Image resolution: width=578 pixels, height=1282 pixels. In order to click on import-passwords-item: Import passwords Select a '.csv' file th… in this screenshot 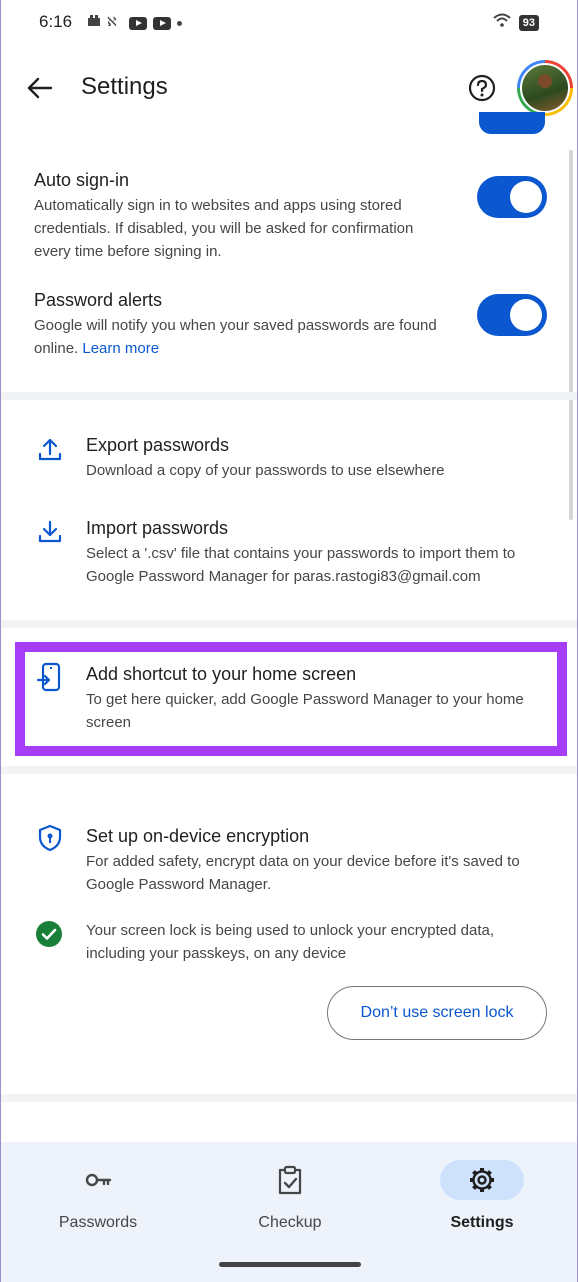, I will do `click(316, 553)`.